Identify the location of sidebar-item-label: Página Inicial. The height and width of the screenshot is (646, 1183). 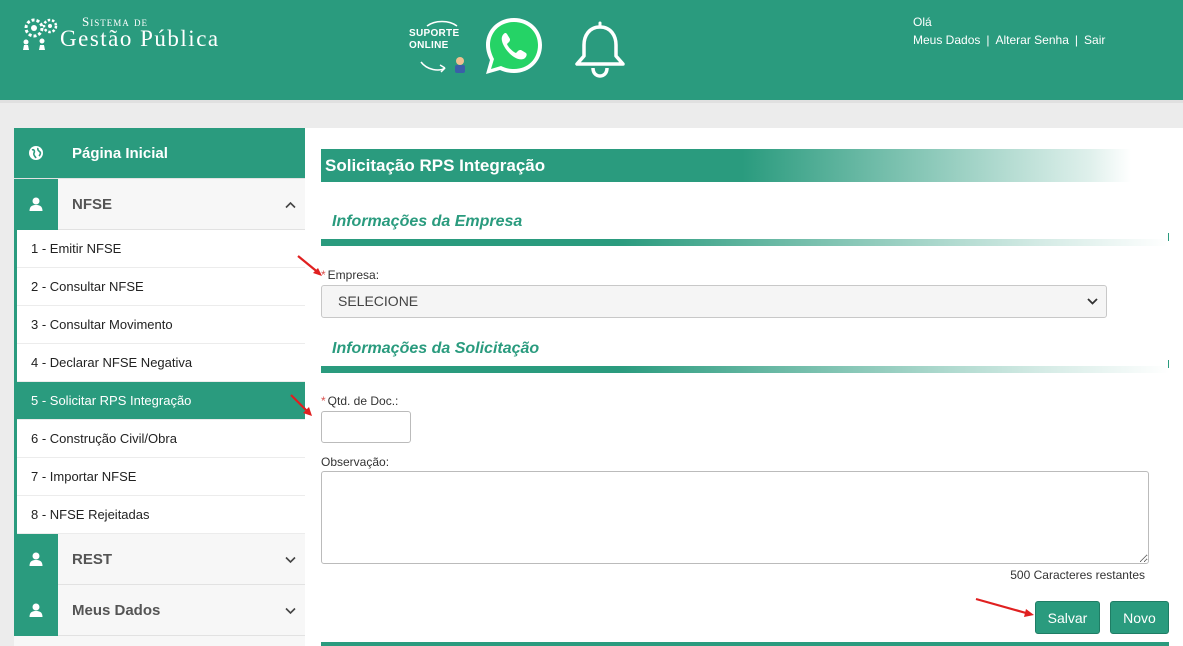
(120, 153).